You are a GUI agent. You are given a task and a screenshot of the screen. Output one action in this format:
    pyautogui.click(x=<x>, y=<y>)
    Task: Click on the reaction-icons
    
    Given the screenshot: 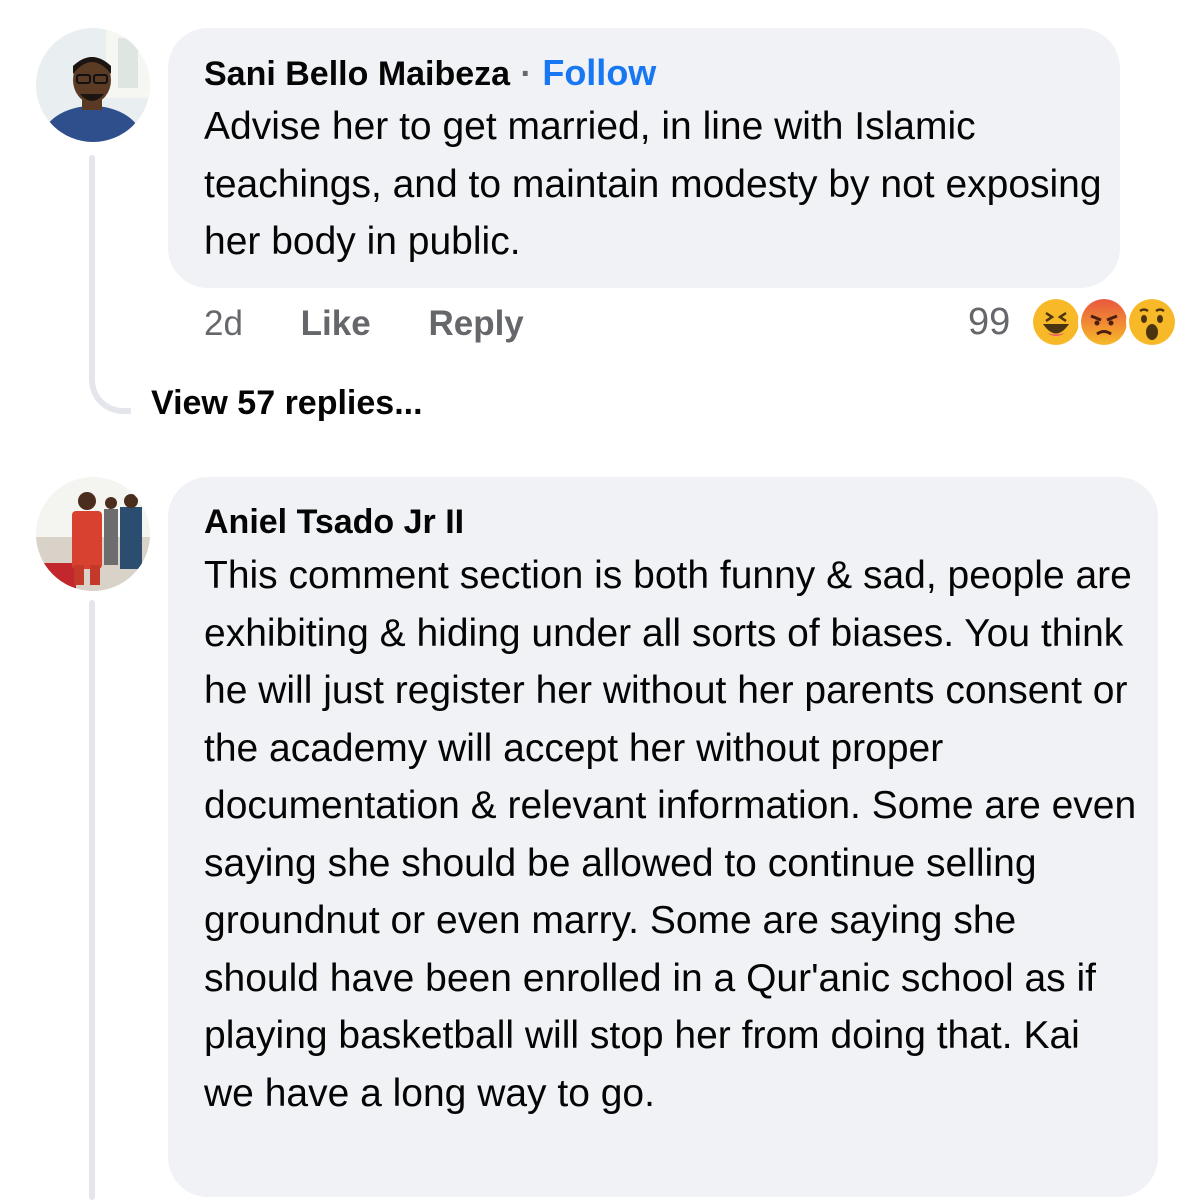 What is the action you would take?
    pyautogui.click(x=1105, y=322)
    